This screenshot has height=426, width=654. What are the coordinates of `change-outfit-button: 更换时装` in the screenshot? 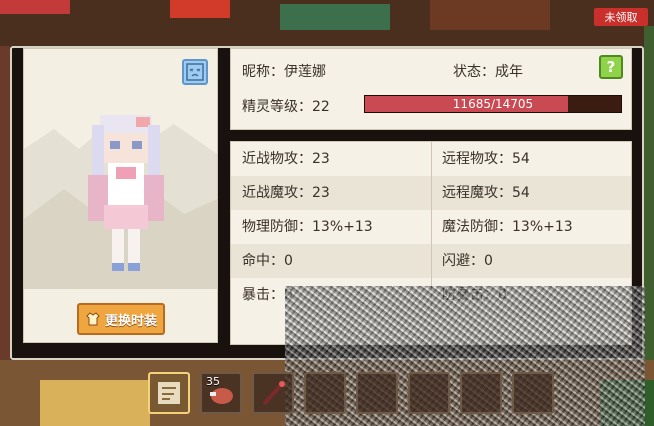 It's located at (121, 319).